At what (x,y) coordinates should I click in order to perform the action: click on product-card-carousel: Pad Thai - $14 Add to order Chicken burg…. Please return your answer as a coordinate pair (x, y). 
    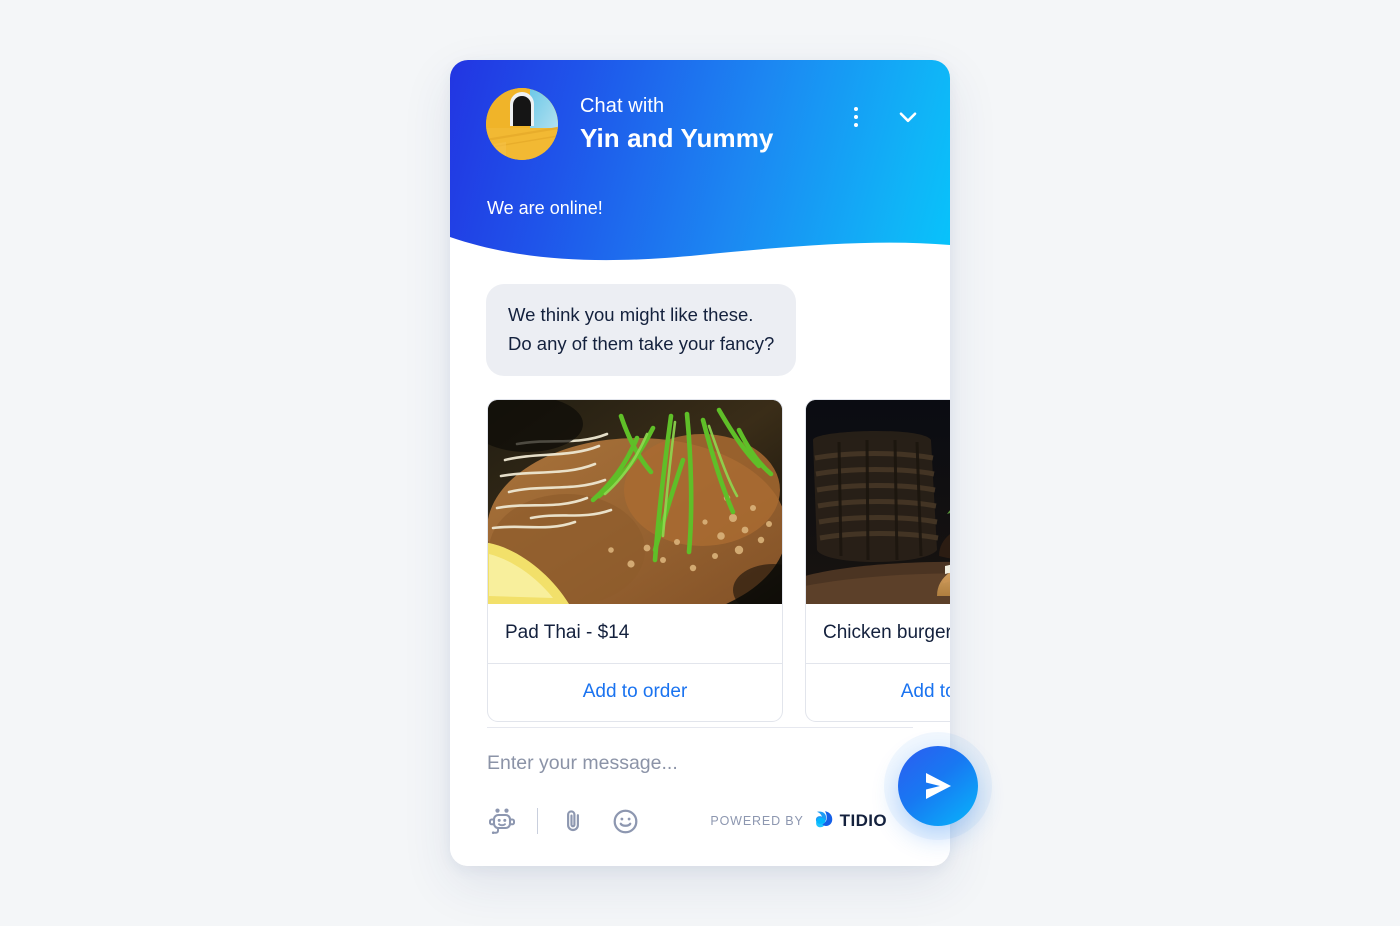
    Looking at the image, I should click on (700, 549).